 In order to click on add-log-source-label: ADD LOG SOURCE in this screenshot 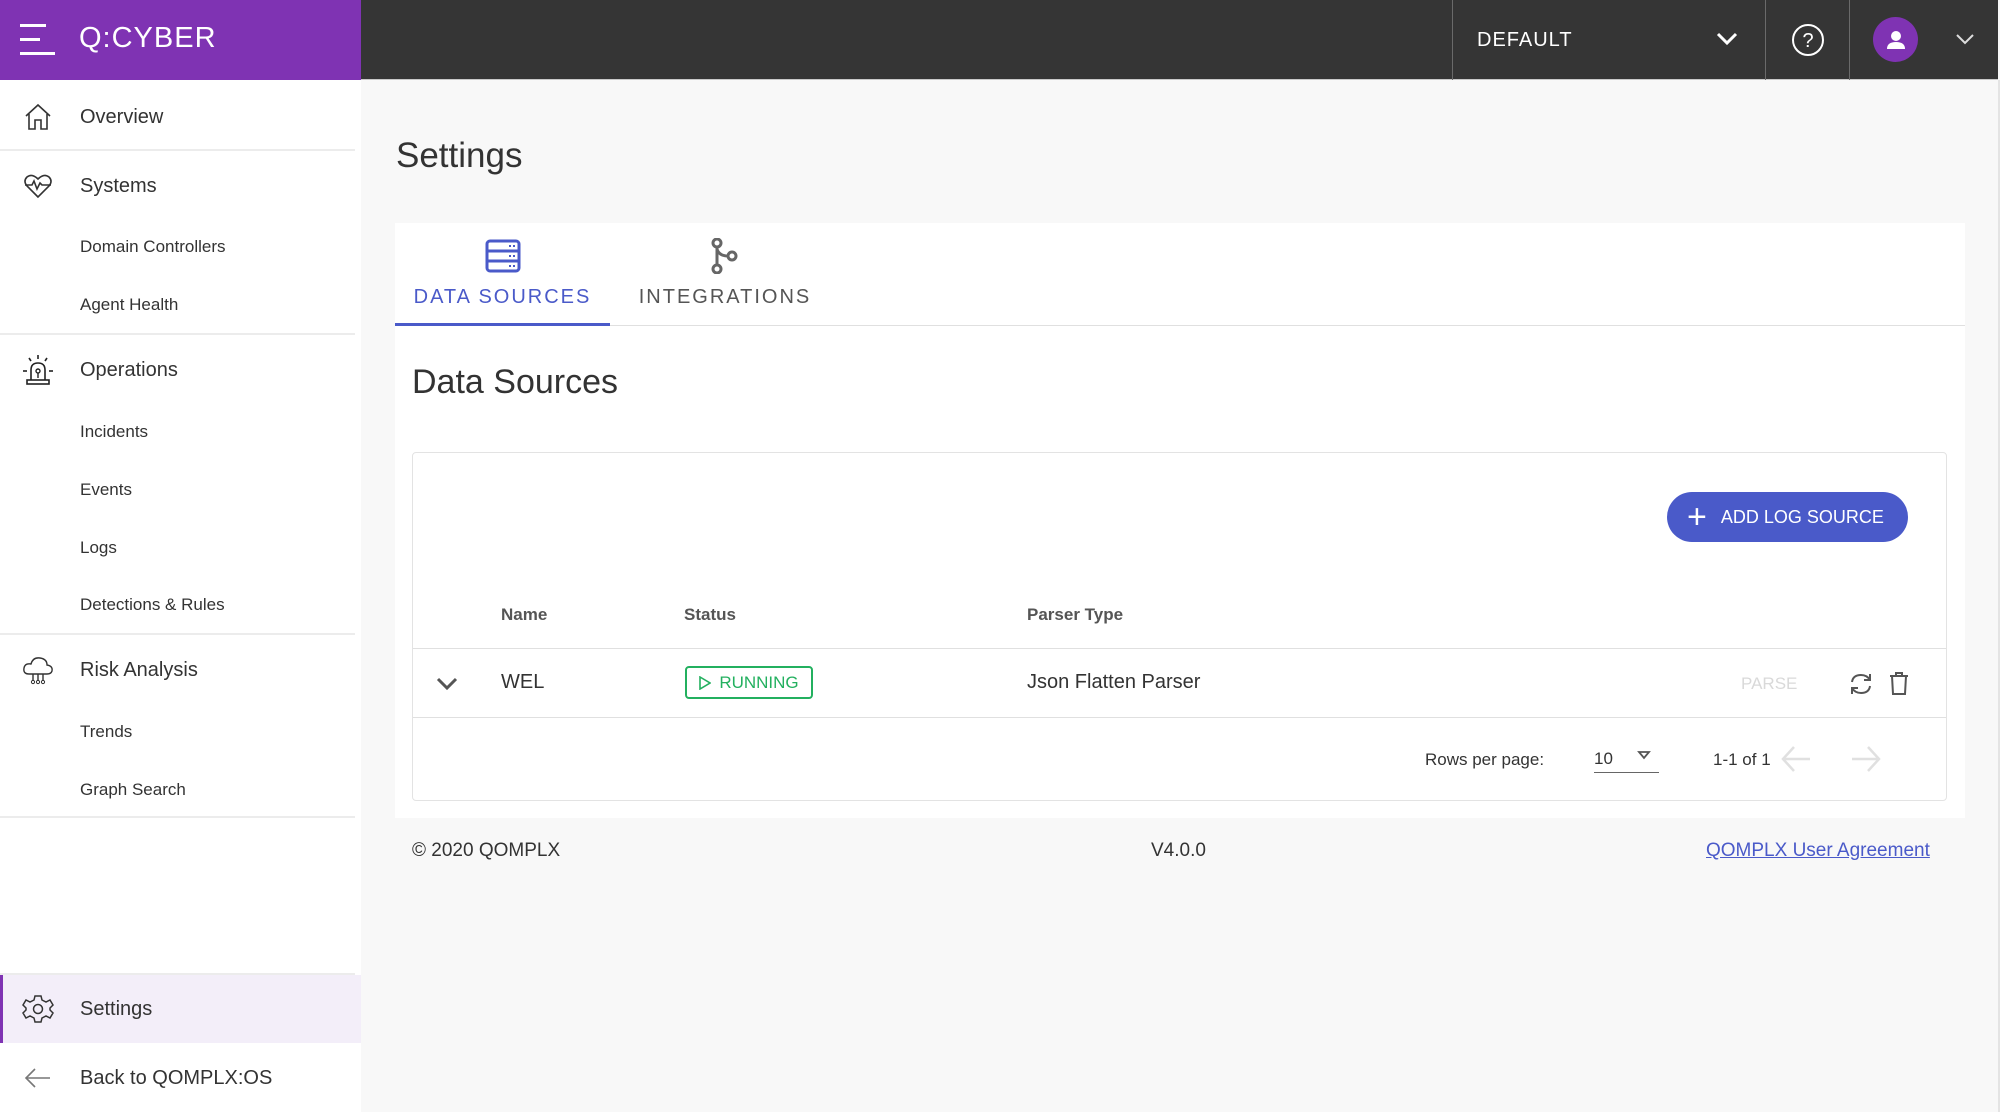, I will do `click(1802, 516)`.